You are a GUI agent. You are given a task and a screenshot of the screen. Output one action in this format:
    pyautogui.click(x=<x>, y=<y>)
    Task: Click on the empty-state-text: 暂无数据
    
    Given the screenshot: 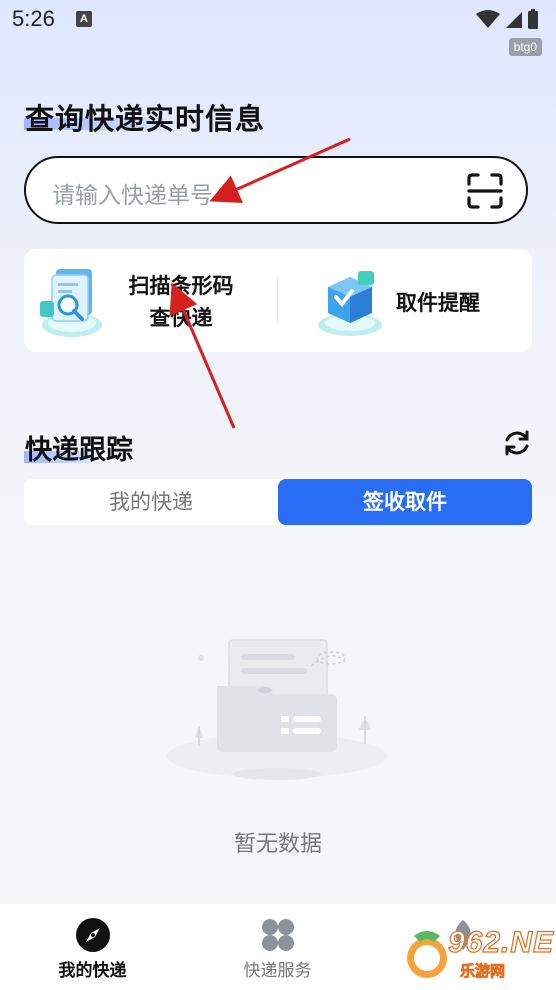 What is the action you would take?
    pyautogui.click(x=277, y=844)
    